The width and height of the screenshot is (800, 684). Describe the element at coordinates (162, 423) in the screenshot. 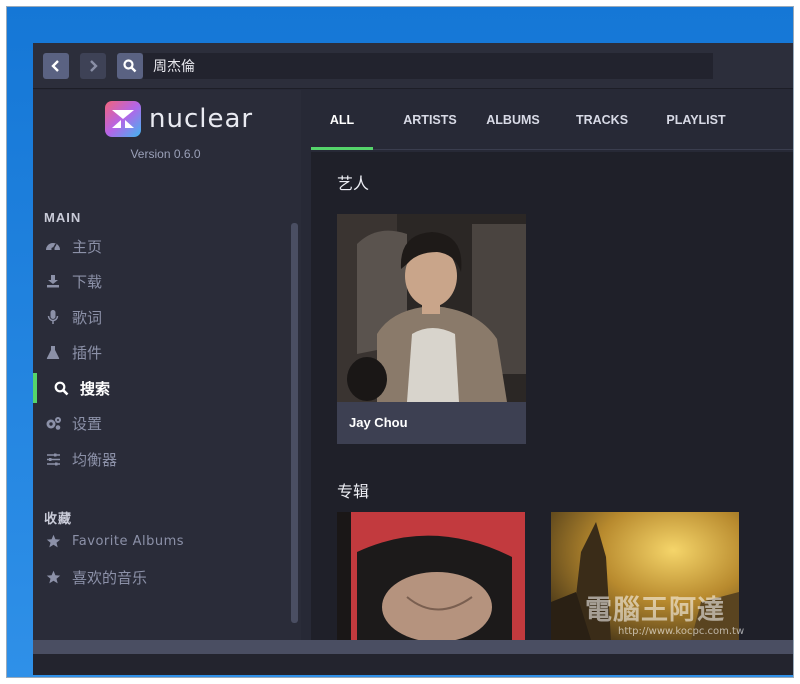

I see `sidebar-item-settings: 设置` at that location.